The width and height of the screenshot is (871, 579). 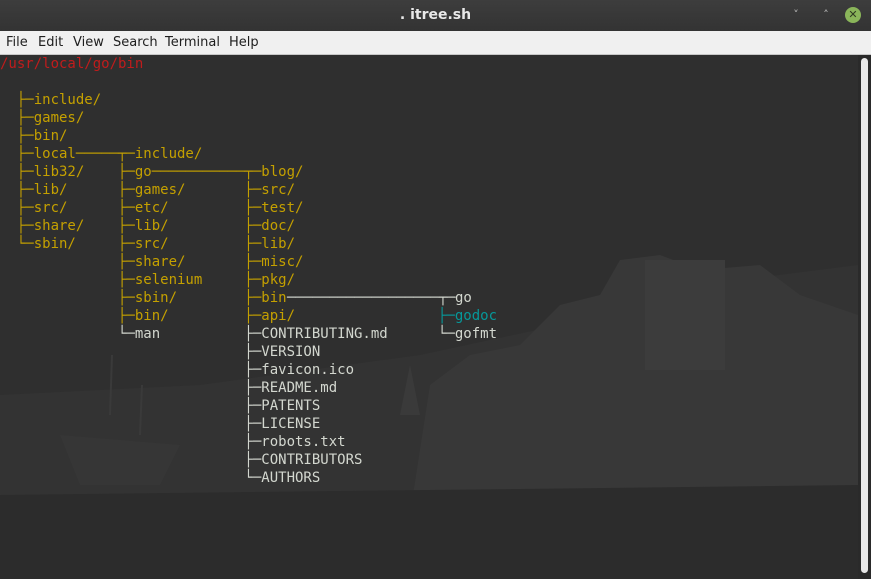 I want to click on tree-connector: ──────────────────┬─, so click(x=371, y=298).